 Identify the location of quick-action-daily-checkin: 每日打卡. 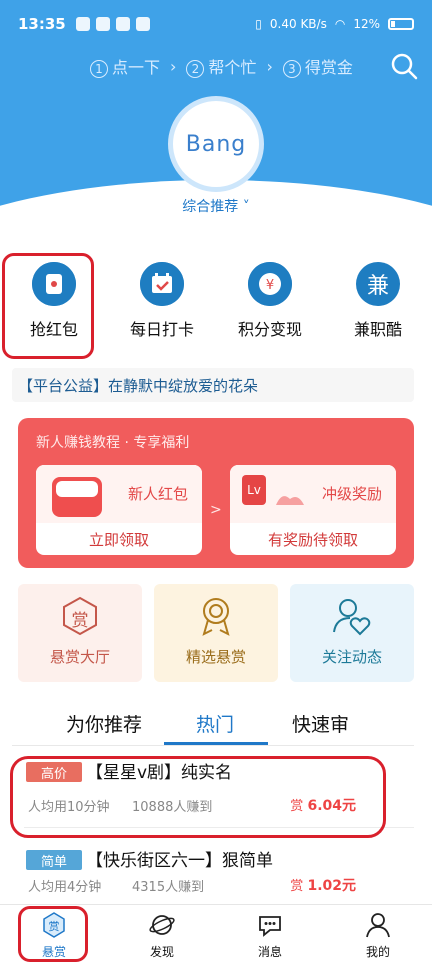
(162, 302).